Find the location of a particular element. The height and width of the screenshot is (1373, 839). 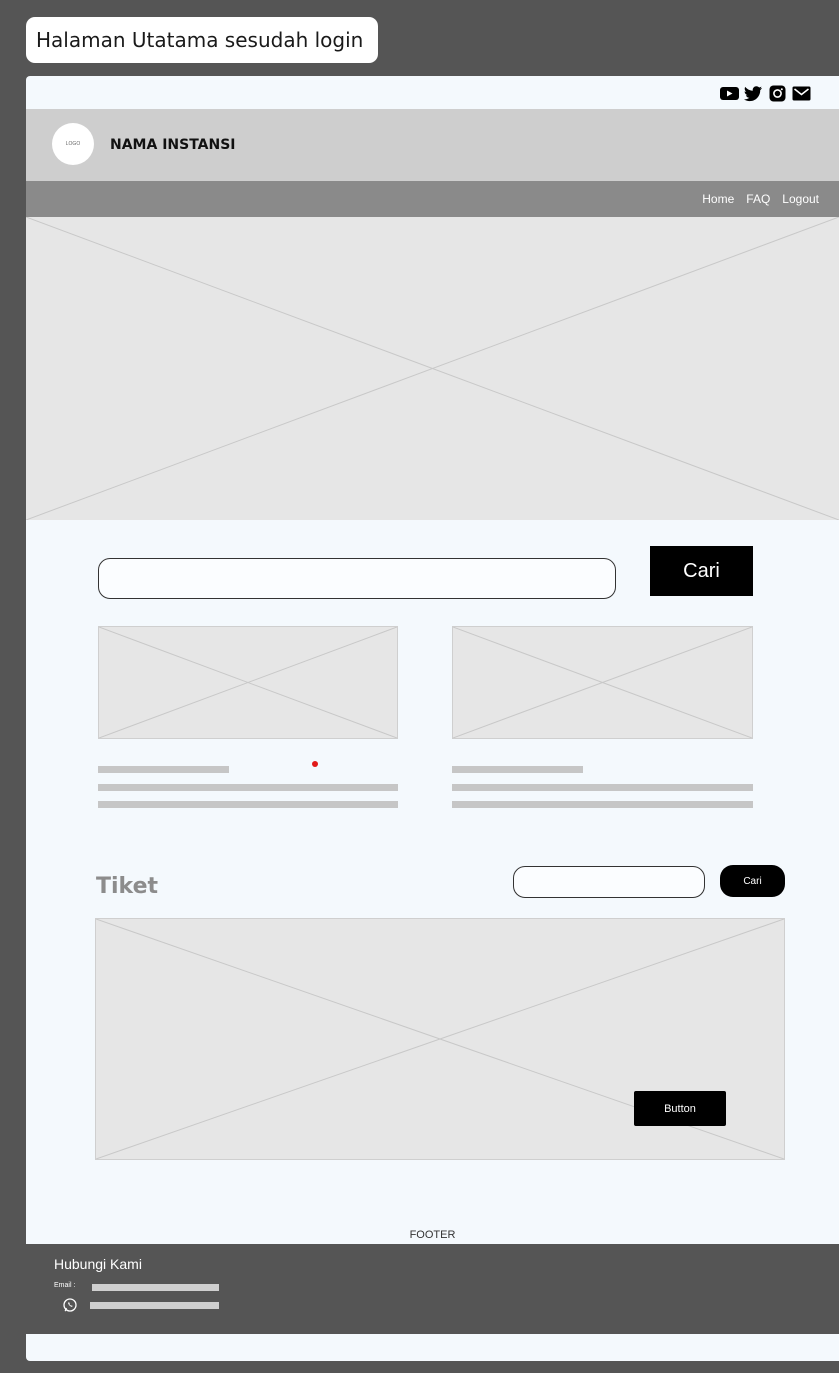

footer-phone-placeholder is located at coordinates (154, 1305).